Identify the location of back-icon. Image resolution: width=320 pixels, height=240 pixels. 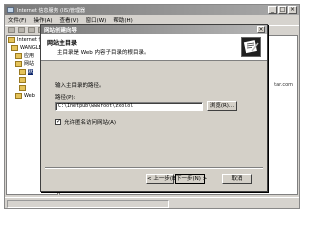
(11, 30).